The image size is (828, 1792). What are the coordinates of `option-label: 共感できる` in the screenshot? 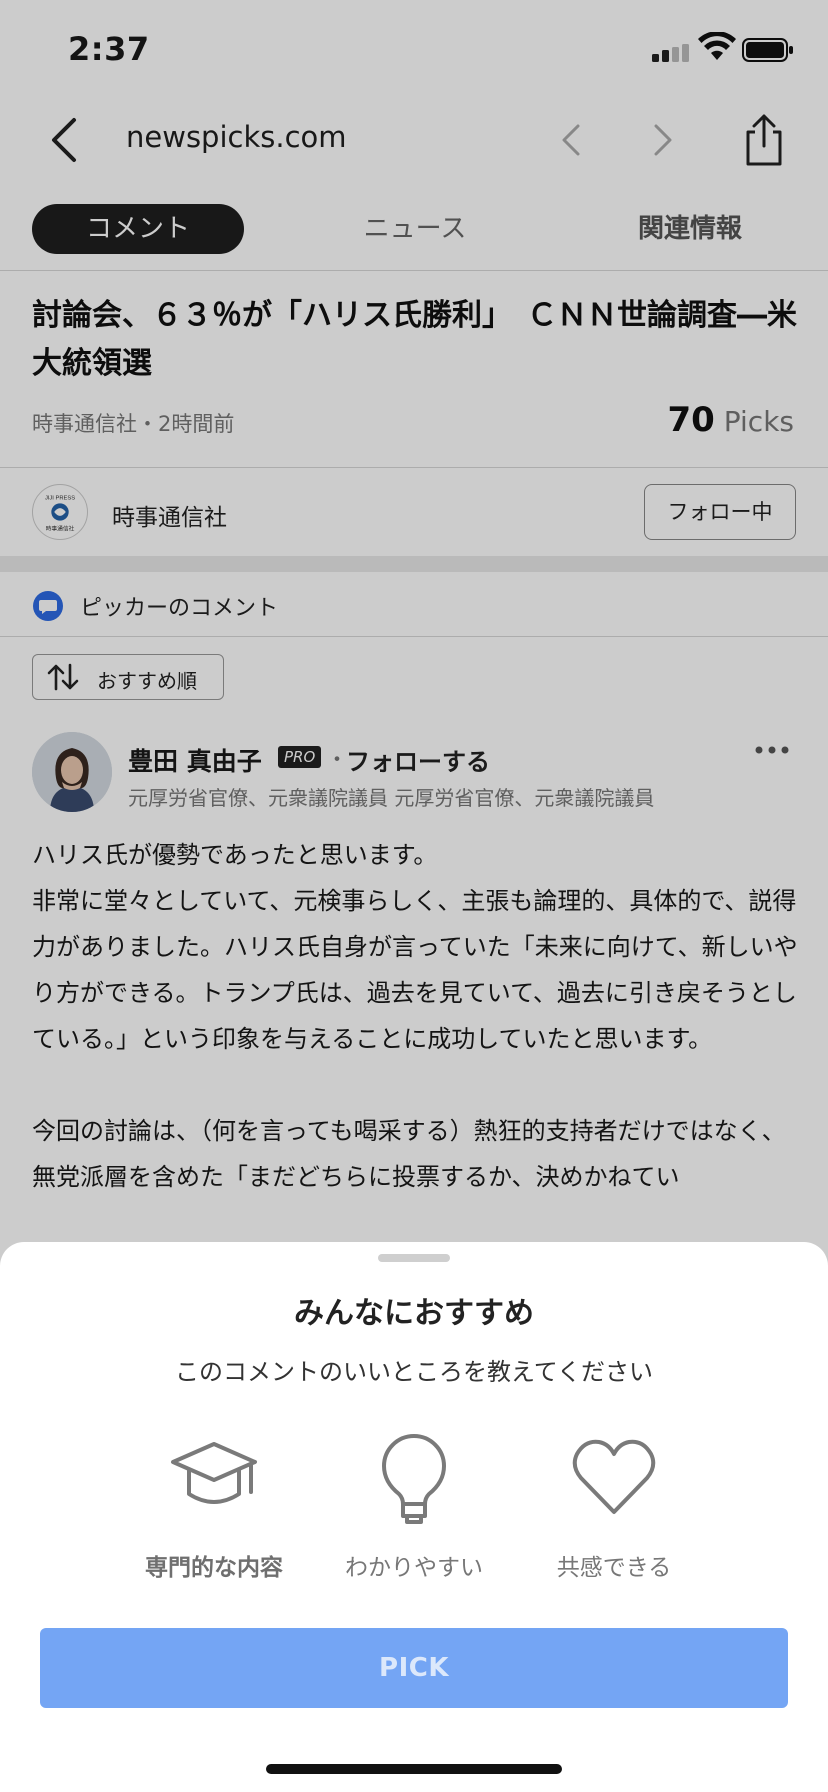 It's located at (614, 1568).